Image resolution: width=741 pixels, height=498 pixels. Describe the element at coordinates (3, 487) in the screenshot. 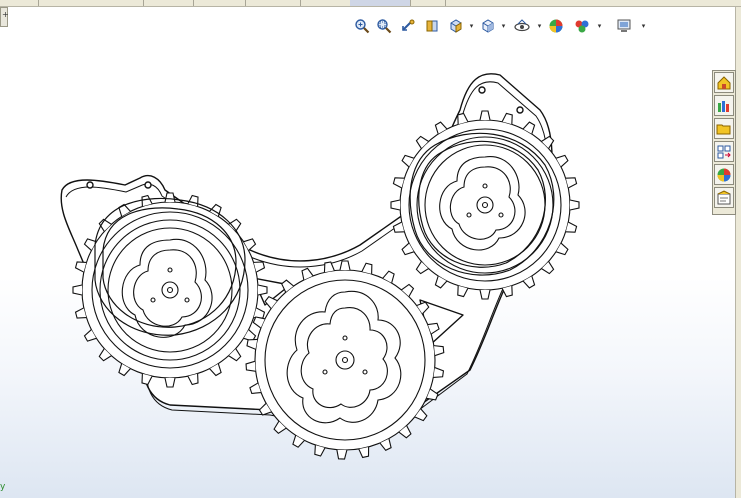

I see `coordinate-axis-label: y` at that location.